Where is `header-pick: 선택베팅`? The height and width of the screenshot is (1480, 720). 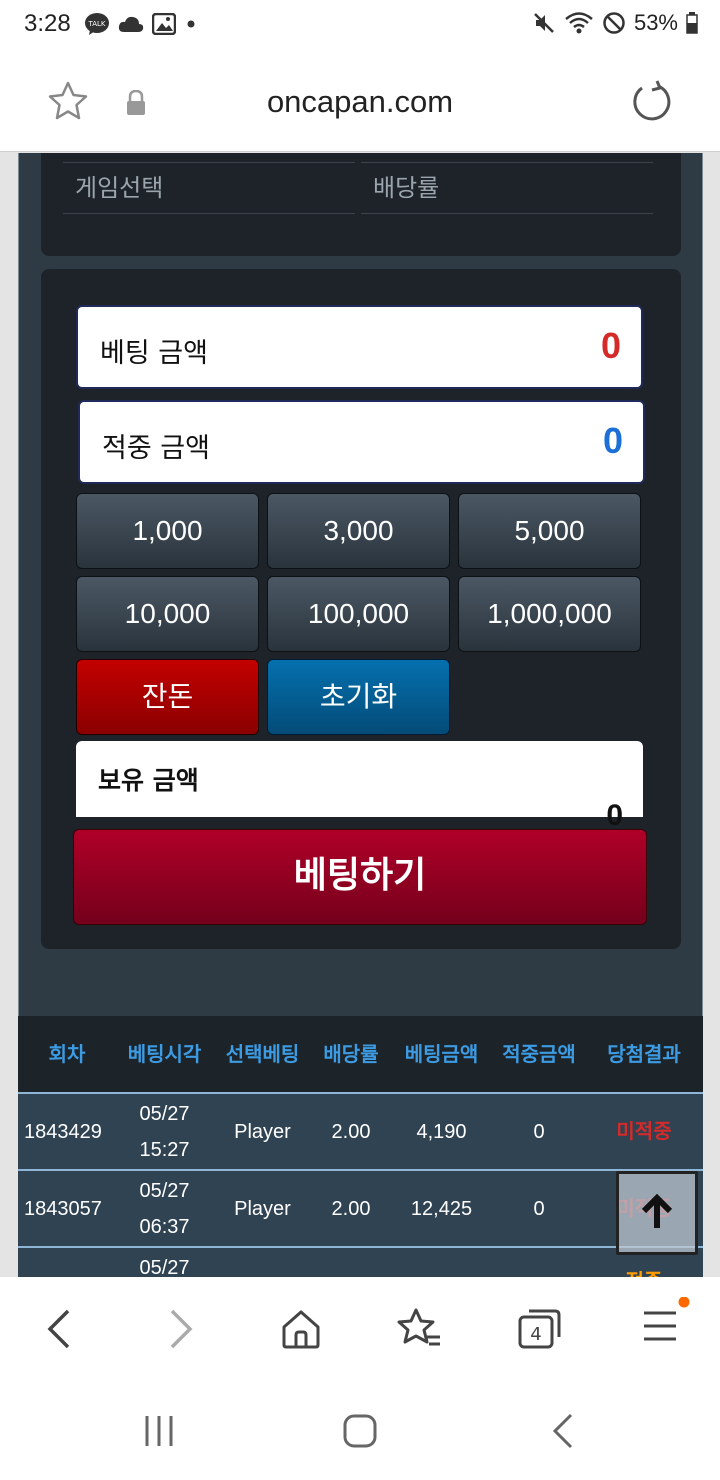
header-pick: 선택베팅 is located at coordinates (262, 1054).